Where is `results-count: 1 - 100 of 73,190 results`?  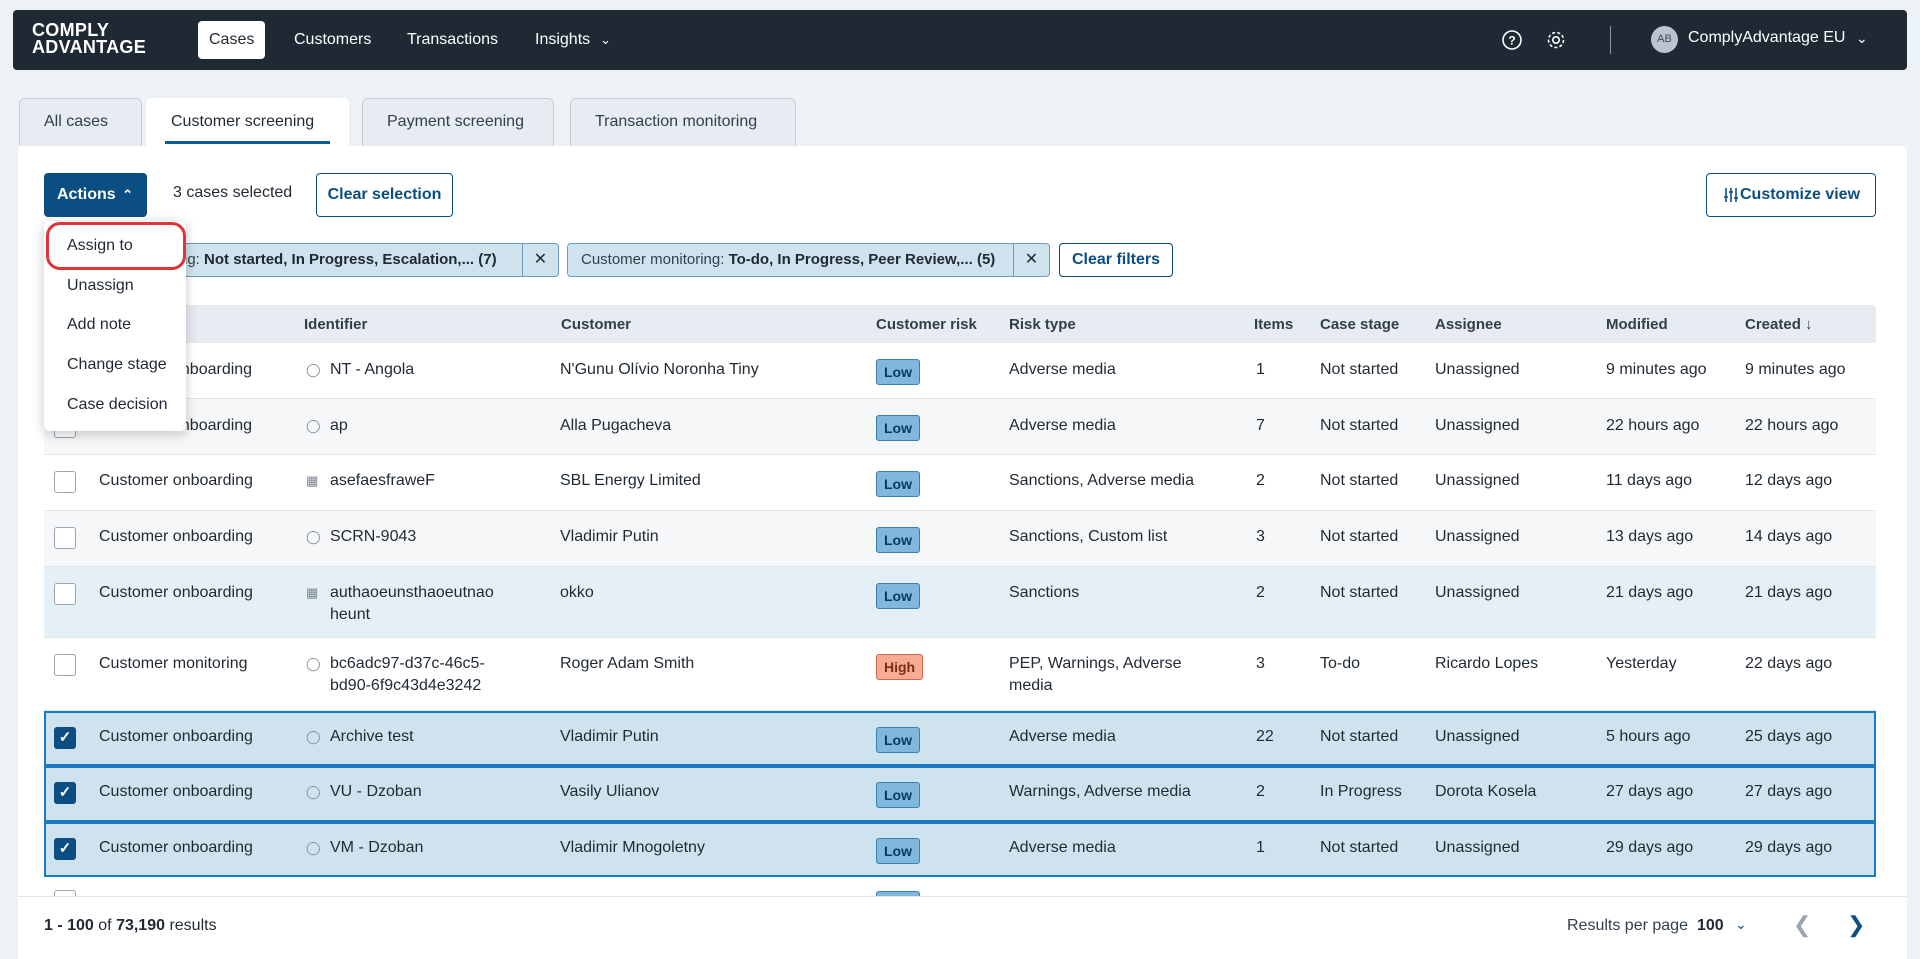 results-count: 1 - 100 of 73,190 results is located at coordinates (130, 926).